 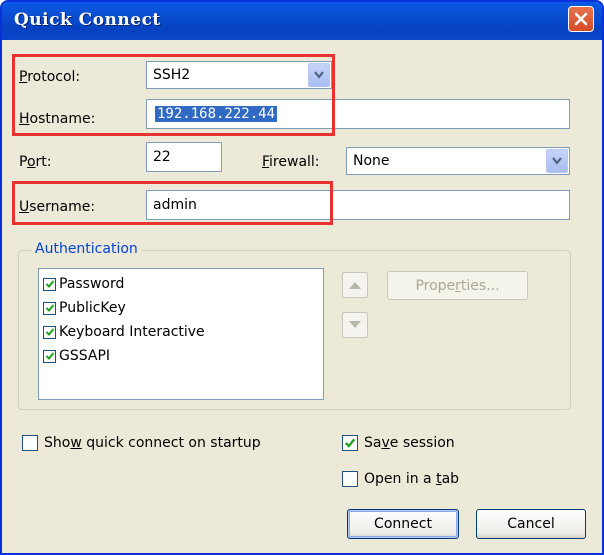 I want to click on gssapi-checkbox, so click(x=49, y=356).